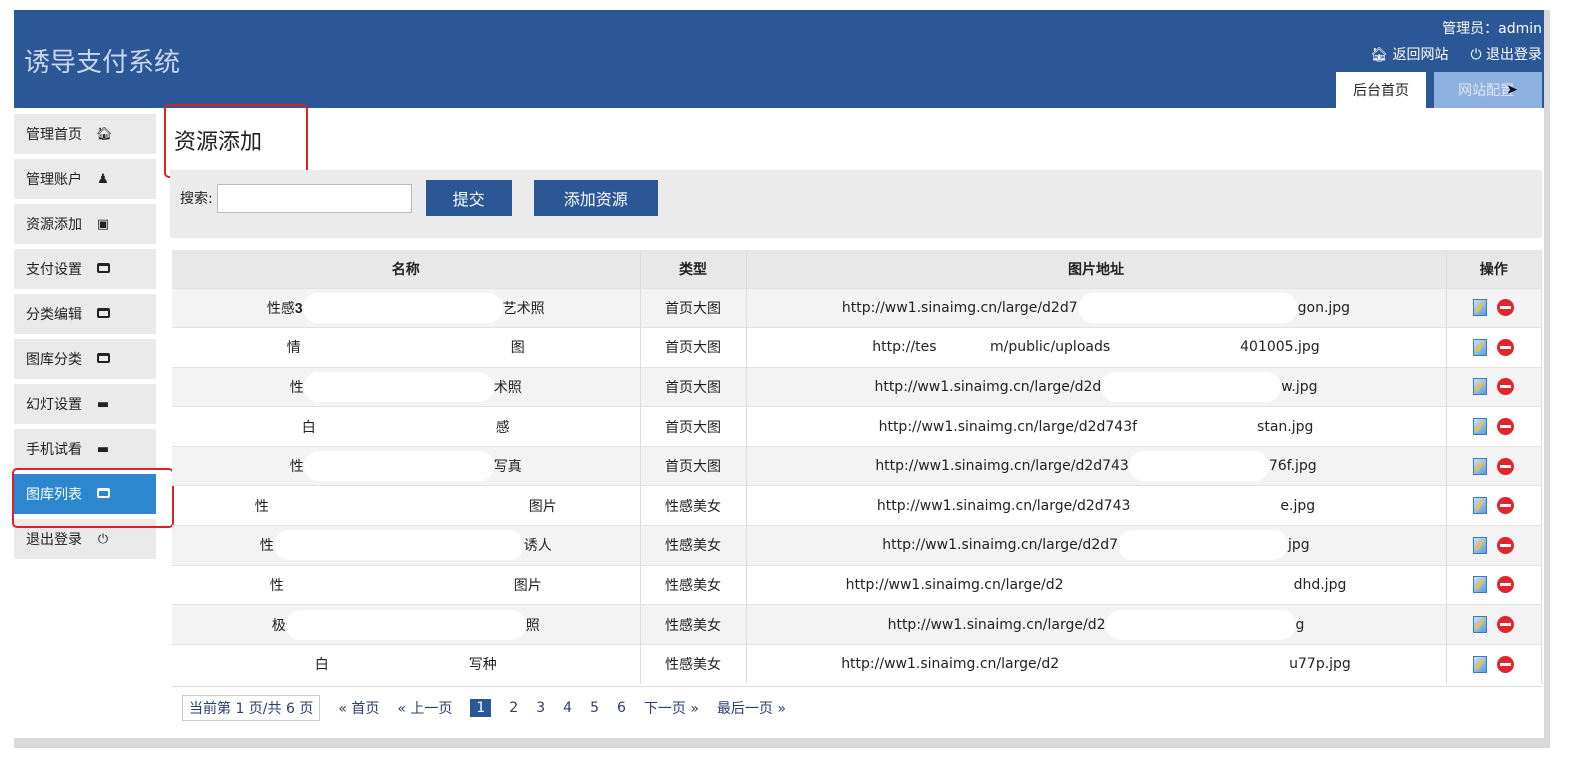 Image resolution: width=1582 pixels, height=768 pixels. What do you see at coordinates (537, 546) in the screenshot?
I see `name-end: 诱人` at bounding box center [537, 546].